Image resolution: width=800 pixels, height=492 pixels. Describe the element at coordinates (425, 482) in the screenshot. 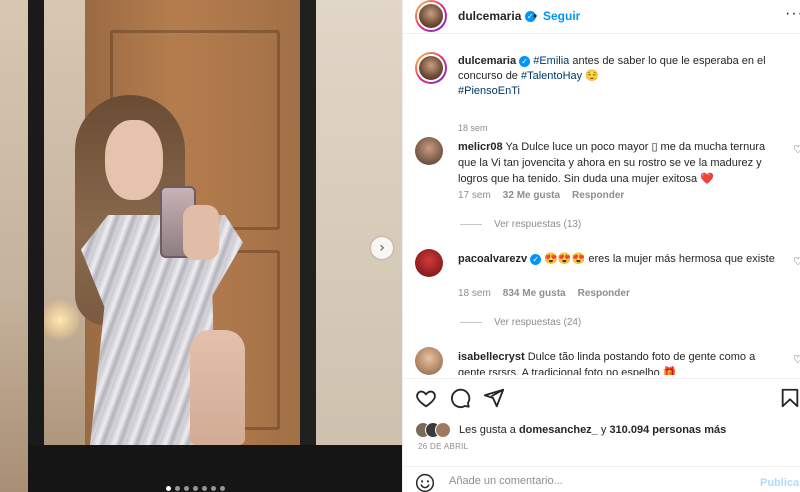

I see `emoji-icon` at that location.